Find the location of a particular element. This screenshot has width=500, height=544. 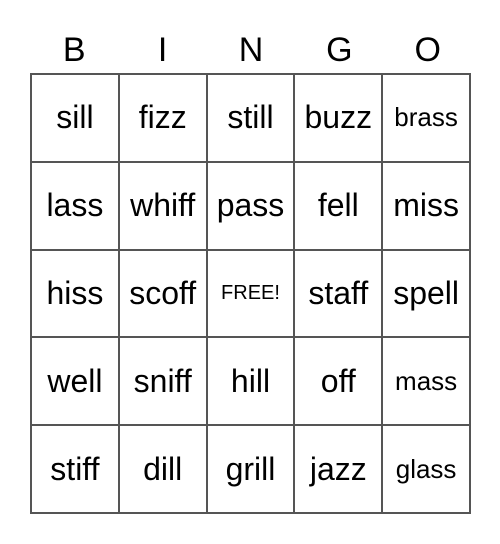

bingo-cell: mass is located at coordinates (426, 381).